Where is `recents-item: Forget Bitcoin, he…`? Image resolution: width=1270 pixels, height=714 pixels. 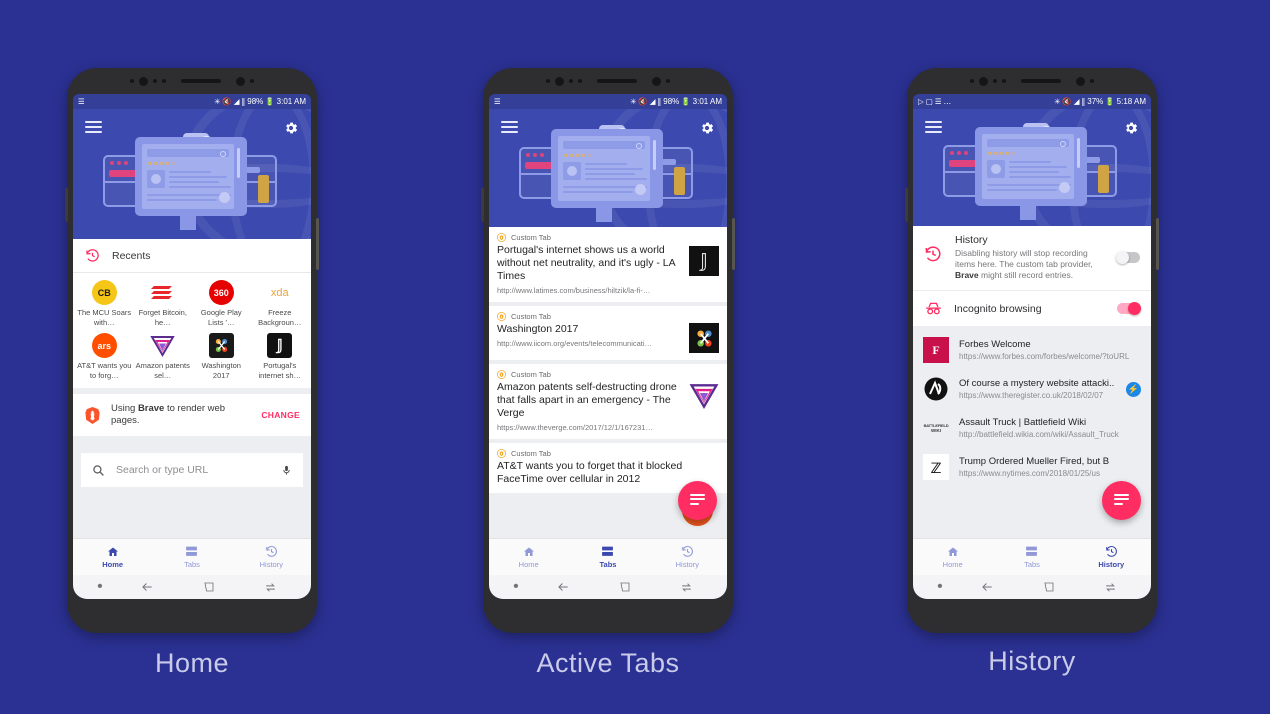
recents-item: Forget Bitcoin, he… is located at coordinates (163, 303).